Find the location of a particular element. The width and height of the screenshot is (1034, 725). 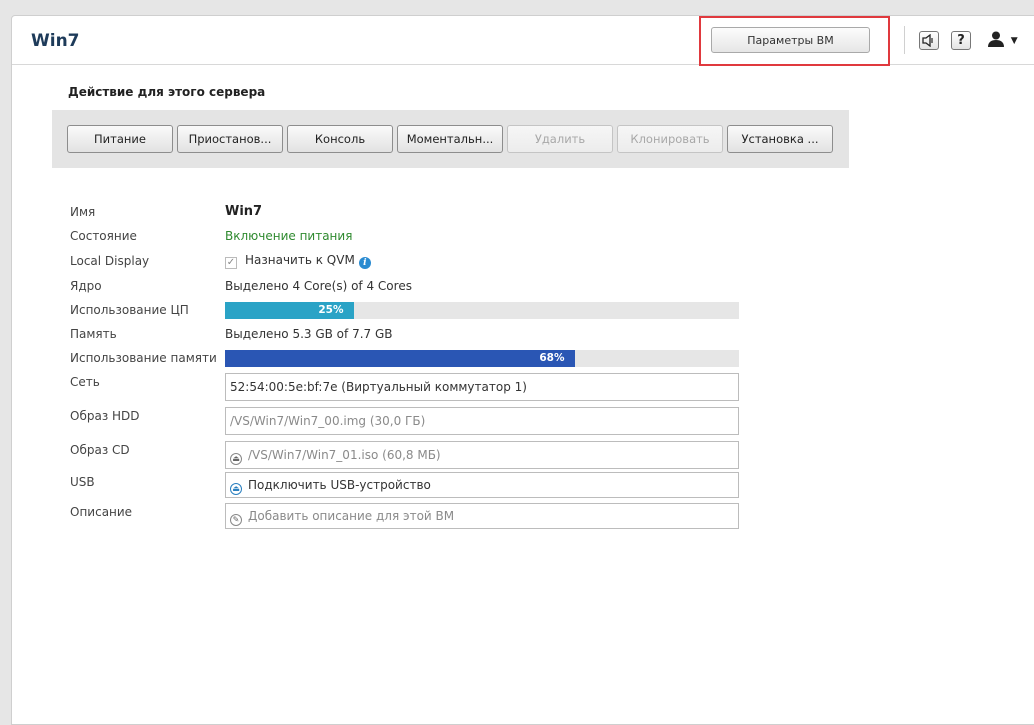

memory-usage-label: Использование памяти is located at coordinates (143, 358).